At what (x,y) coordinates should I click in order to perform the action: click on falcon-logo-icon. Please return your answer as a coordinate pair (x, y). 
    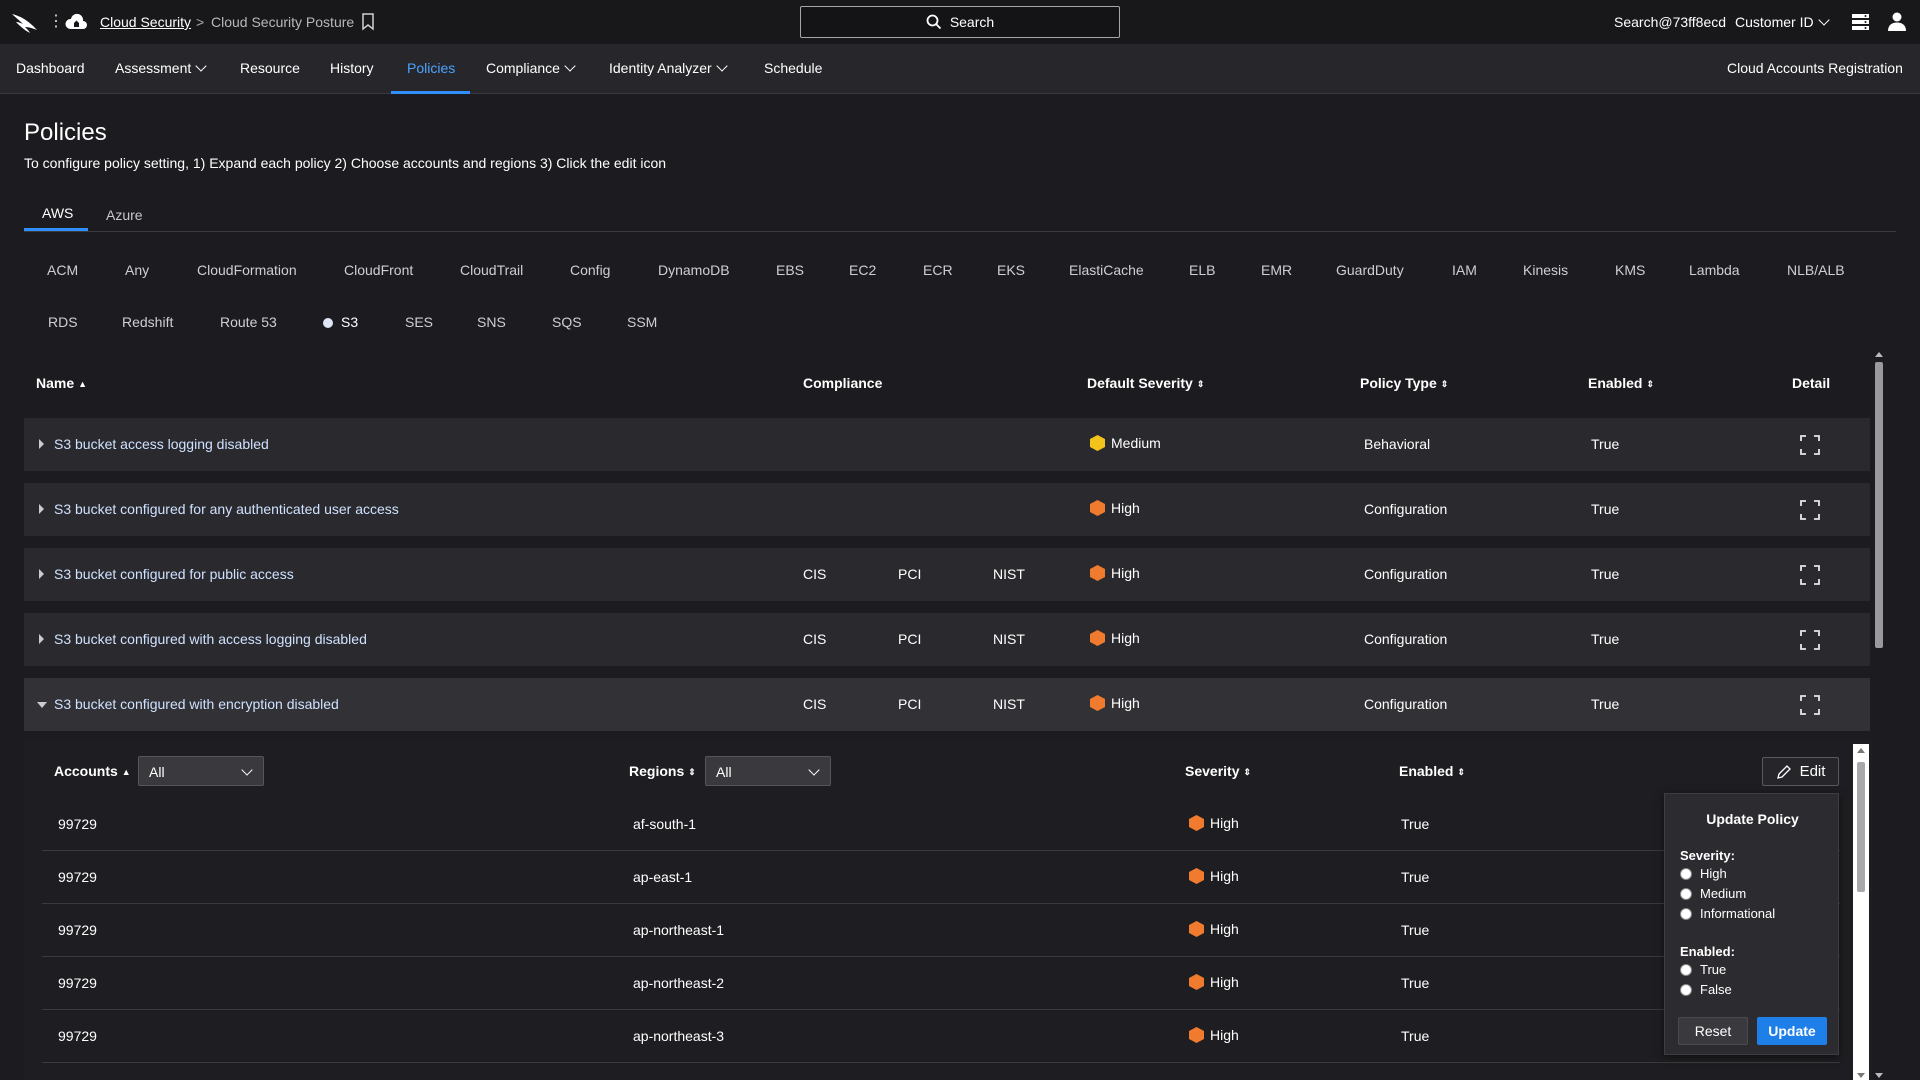
    Looking at the image, I should click on (25, 22).